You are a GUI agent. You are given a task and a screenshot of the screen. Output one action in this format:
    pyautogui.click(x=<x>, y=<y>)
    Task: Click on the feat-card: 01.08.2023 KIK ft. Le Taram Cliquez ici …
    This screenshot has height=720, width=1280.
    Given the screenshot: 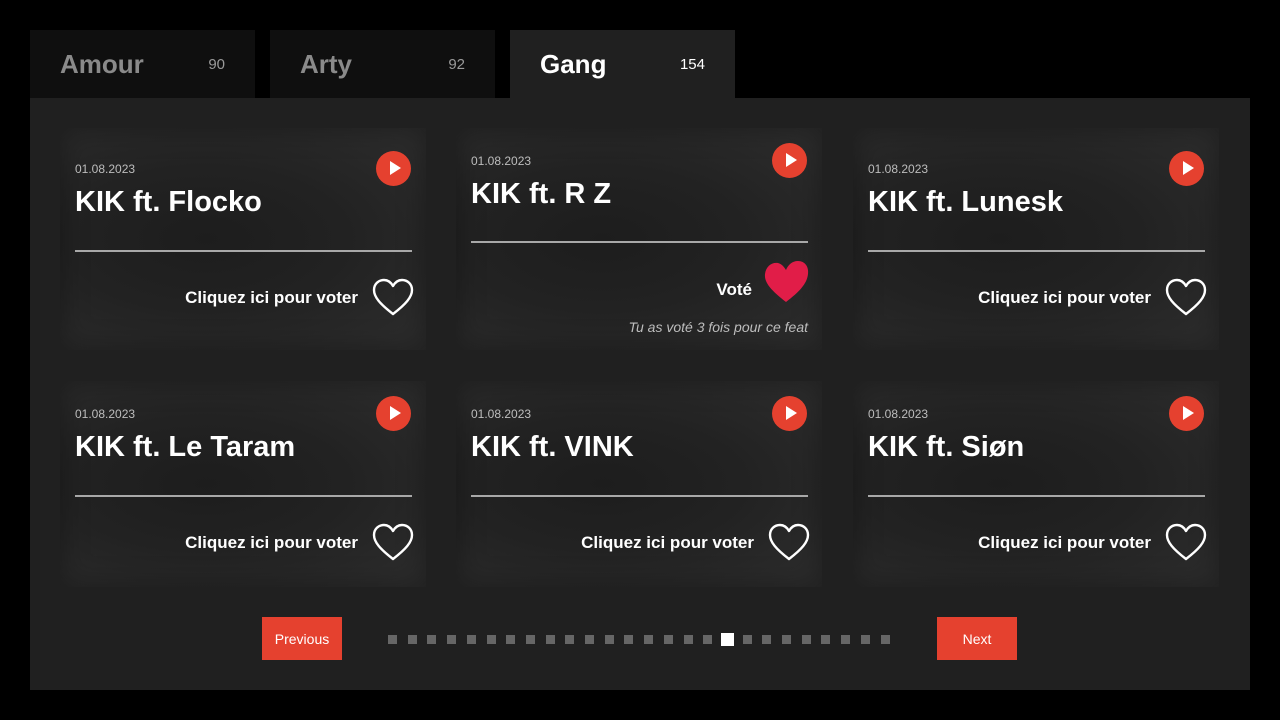 What is the action you would take?
    pyautogui.click(x=243, y=484)
    